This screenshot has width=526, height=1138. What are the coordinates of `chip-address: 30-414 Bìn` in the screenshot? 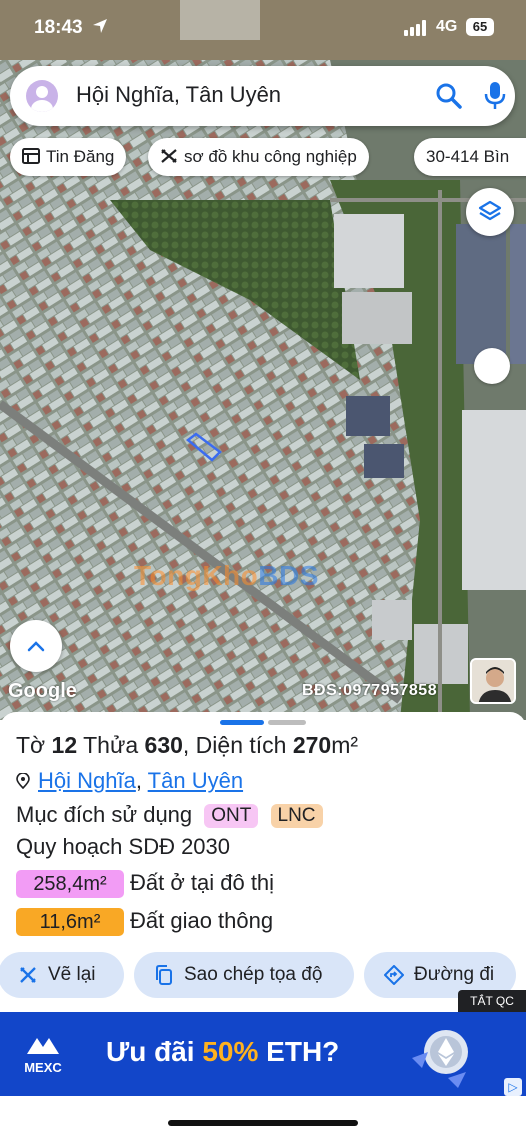 It's located at (470, 157).